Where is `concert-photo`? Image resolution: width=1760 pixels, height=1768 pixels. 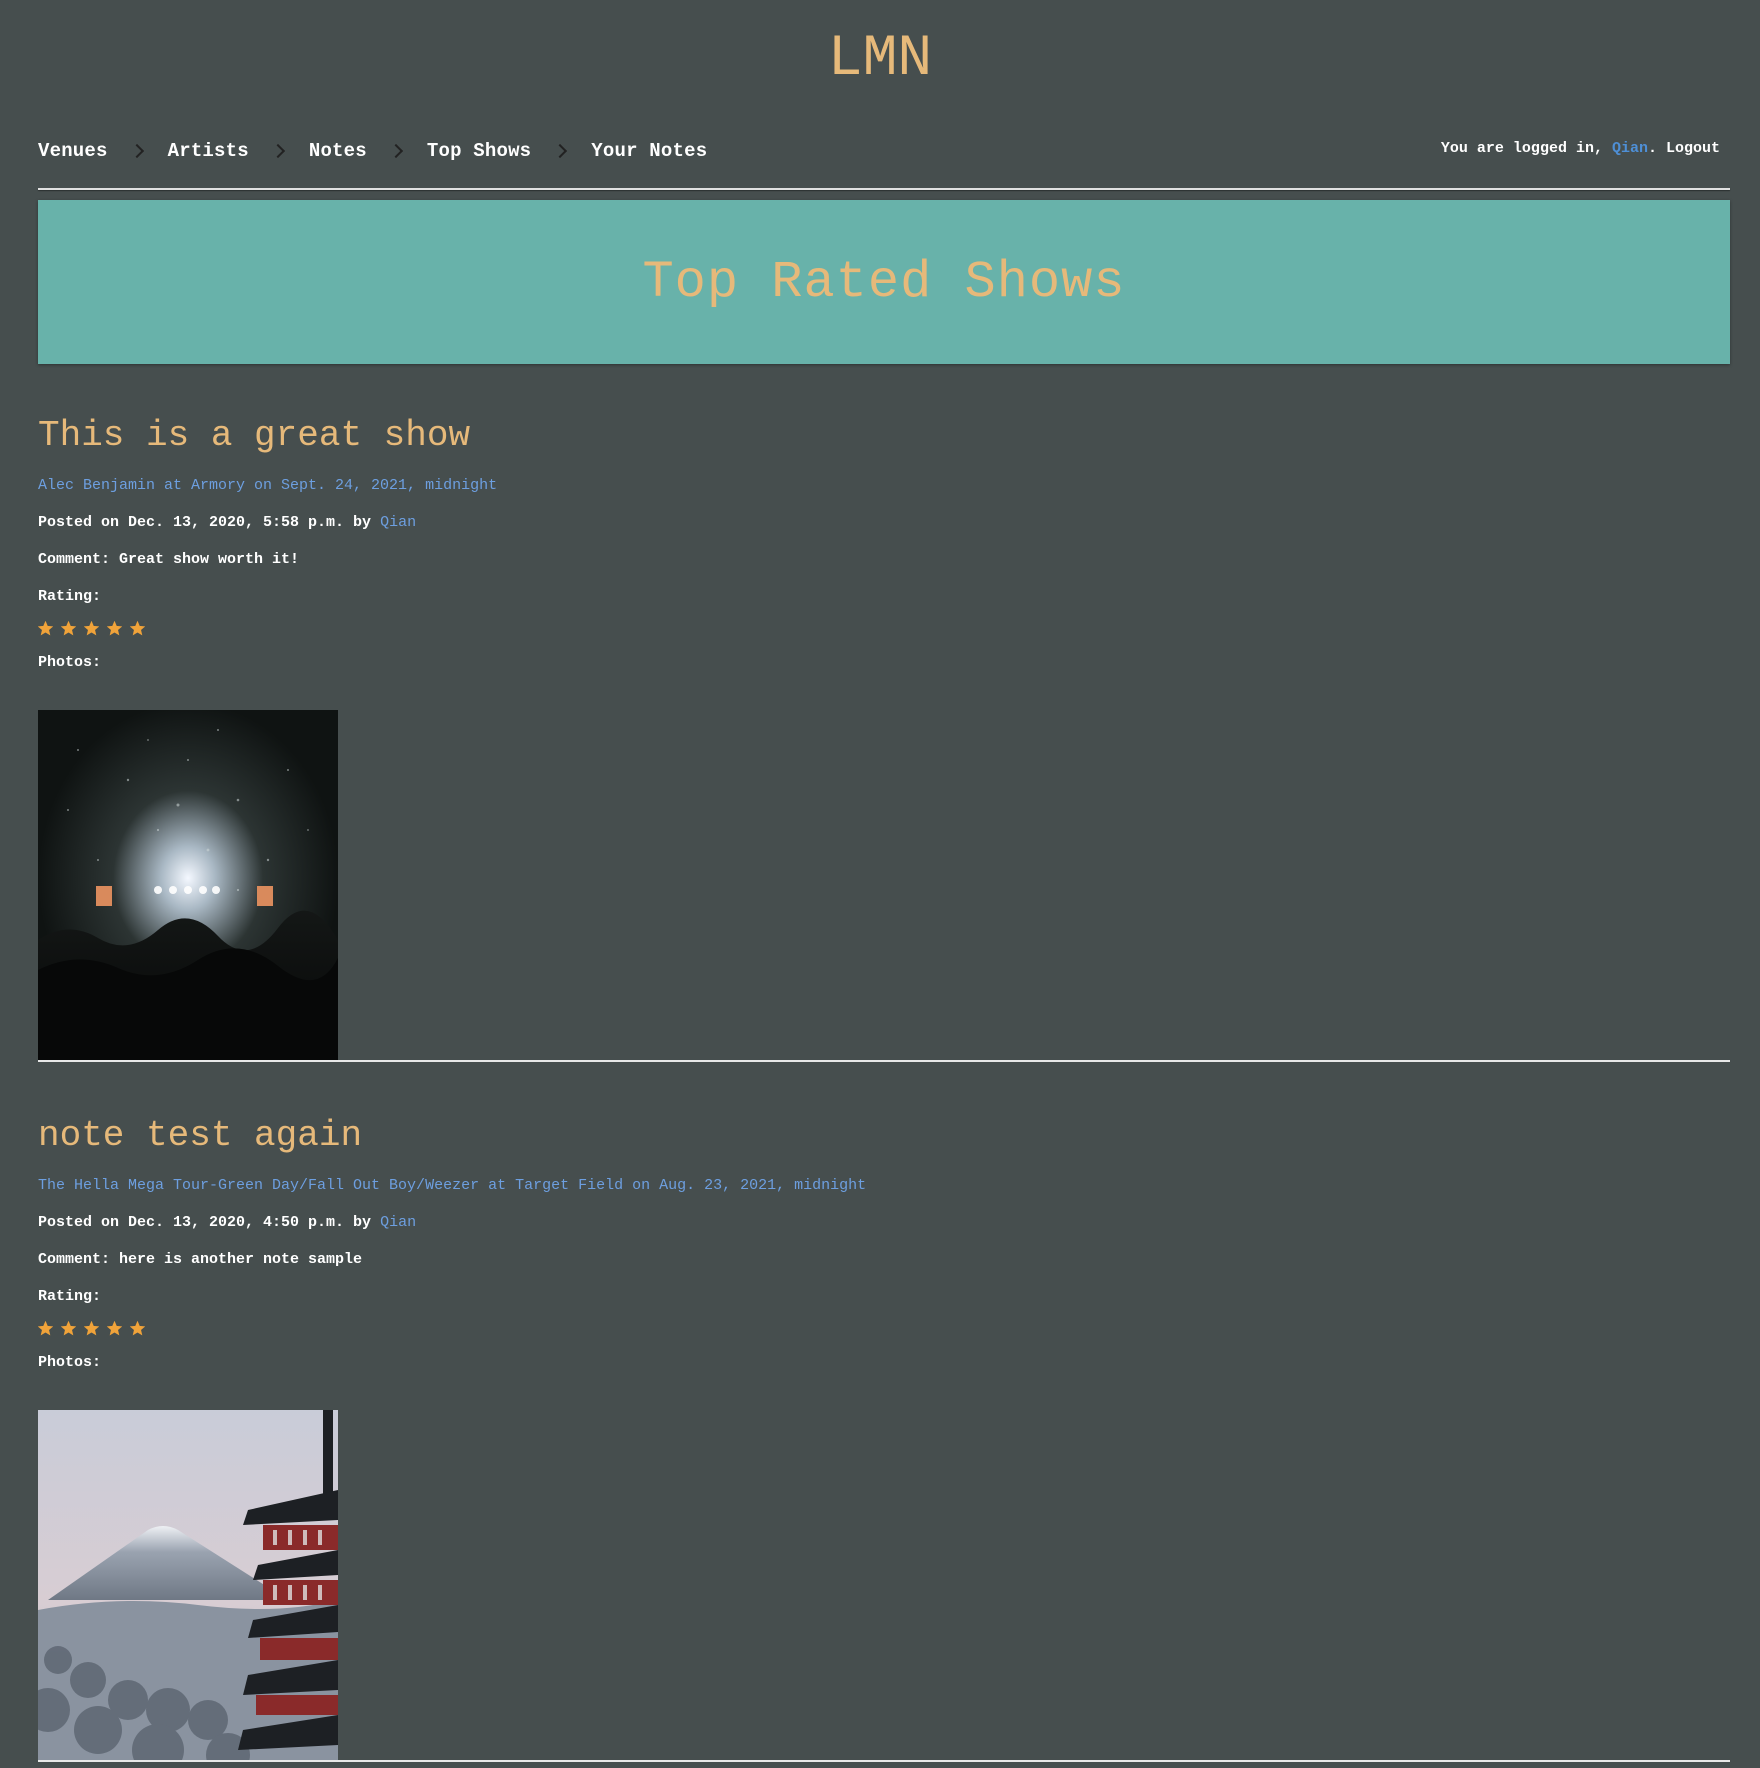 concert-photo is located at coordinates (188, 885).